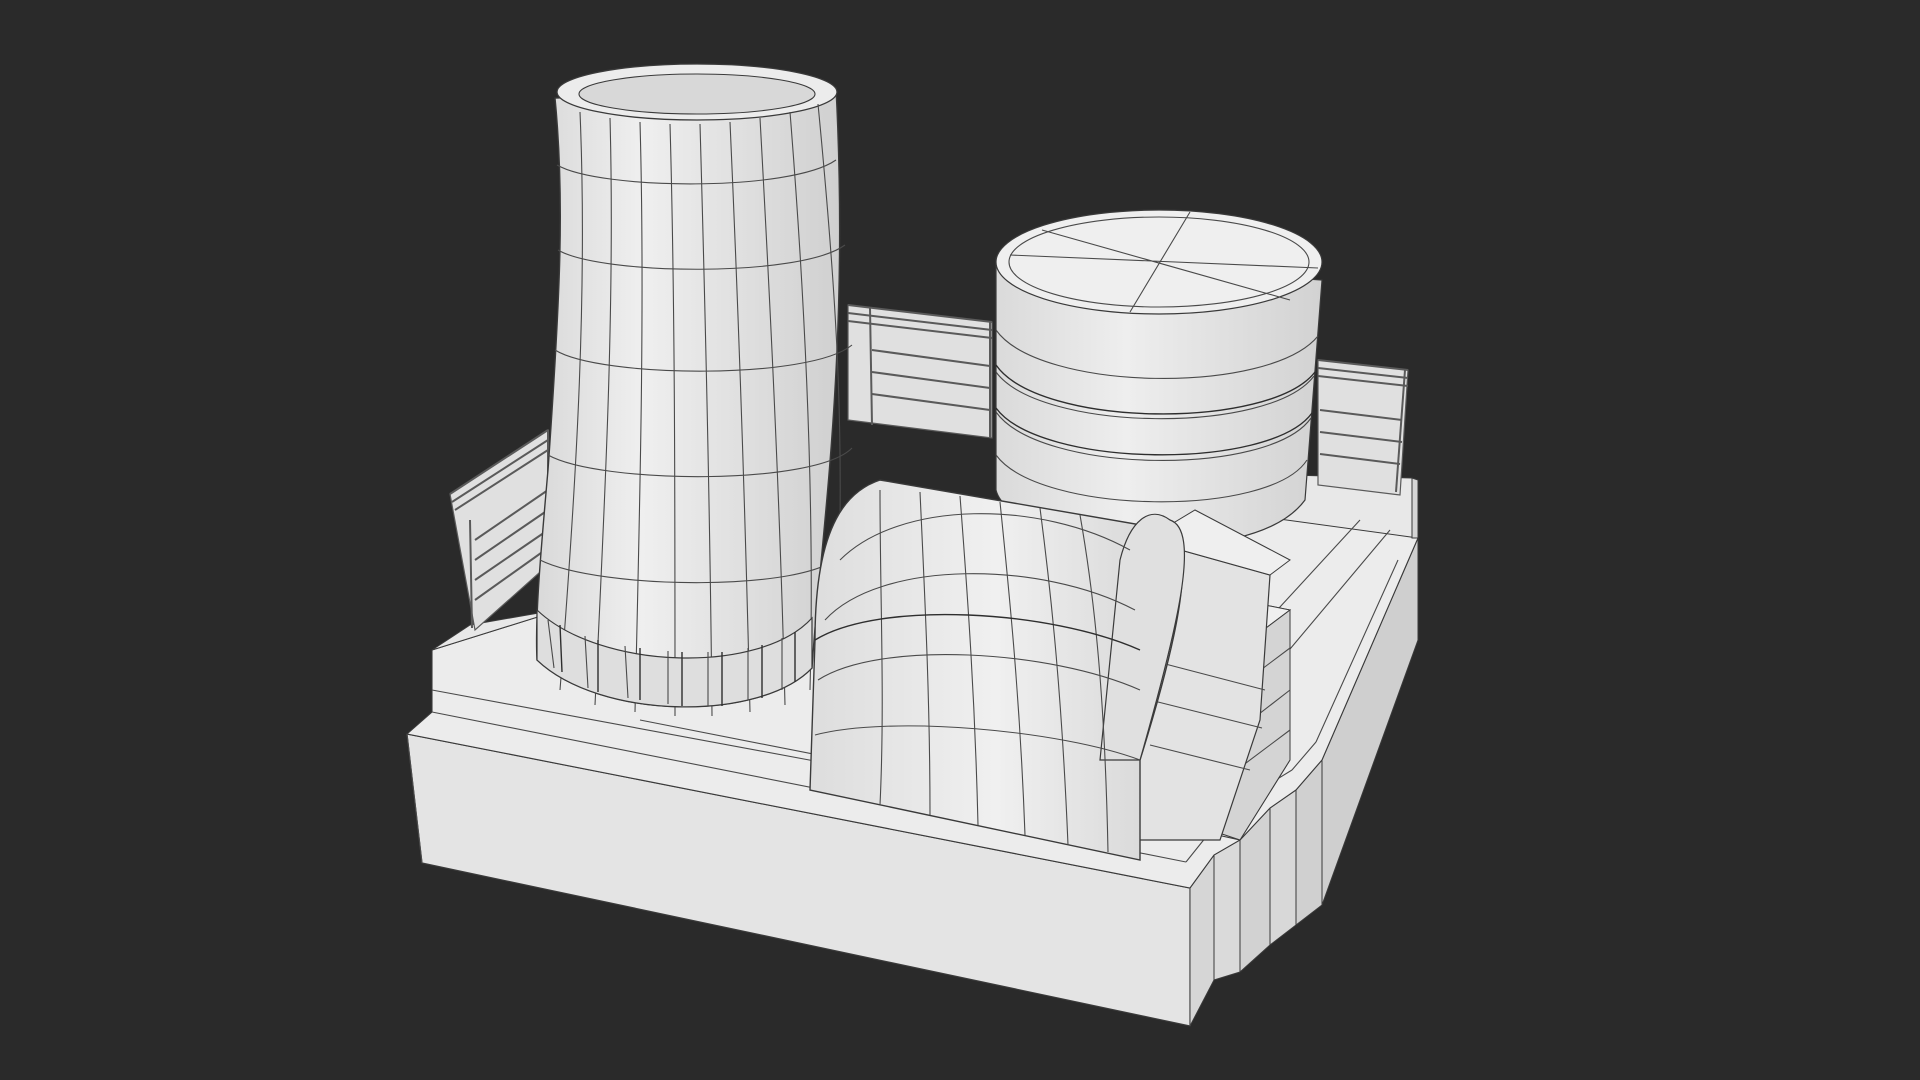  Describe the element at coordinates (920, 371) in the screenshot. I see `railing-back` at that location.